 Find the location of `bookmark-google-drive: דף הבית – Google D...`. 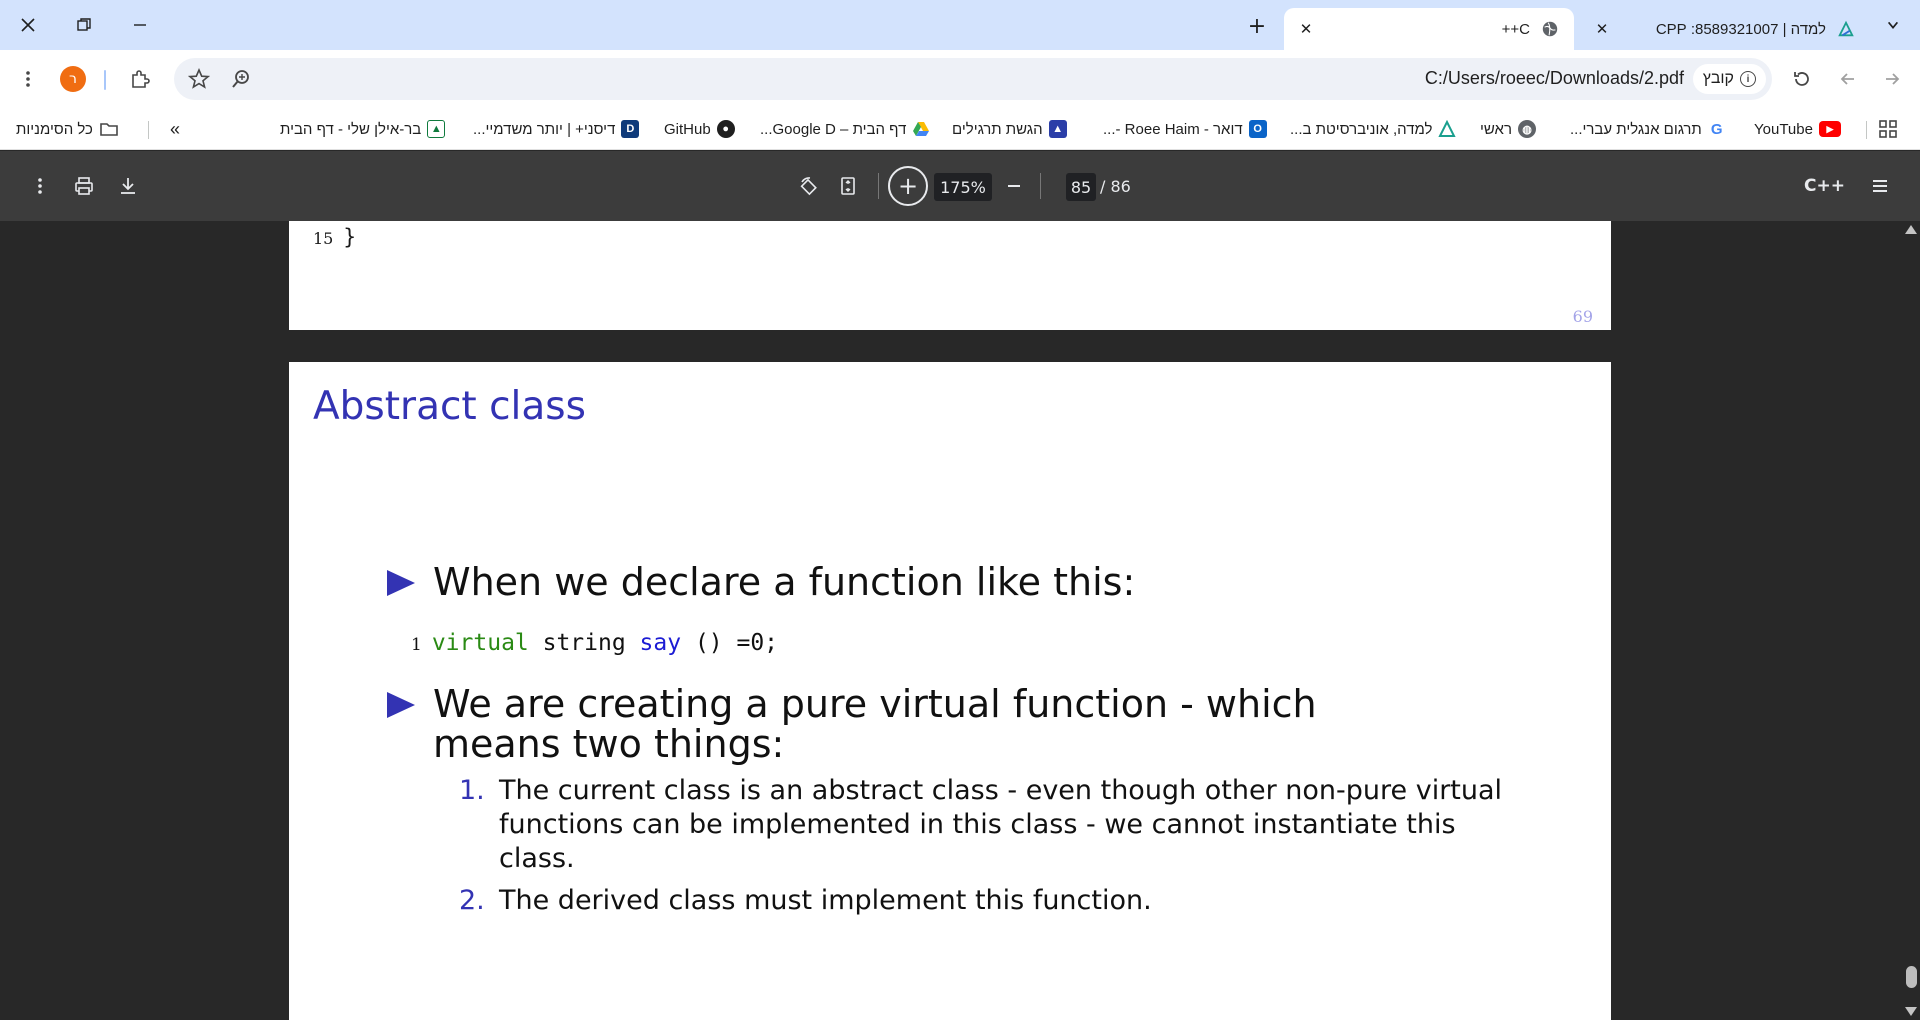

bookmark-google-drive: דף הבית – Google D... is located at coordinates (845, 129).